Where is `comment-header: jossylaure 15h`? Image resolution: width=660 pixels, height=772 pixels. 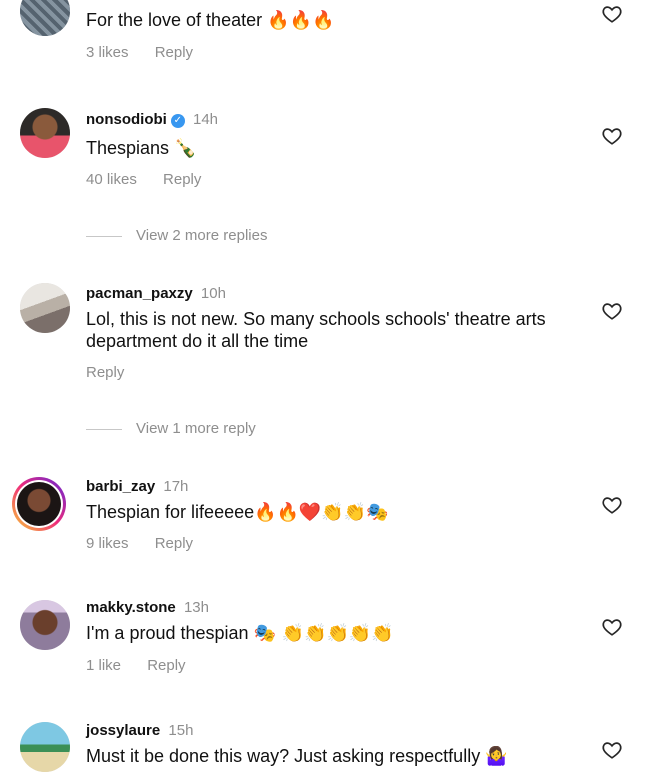 comment-header: jossylaure 15h is located at coordinates (139, 730).